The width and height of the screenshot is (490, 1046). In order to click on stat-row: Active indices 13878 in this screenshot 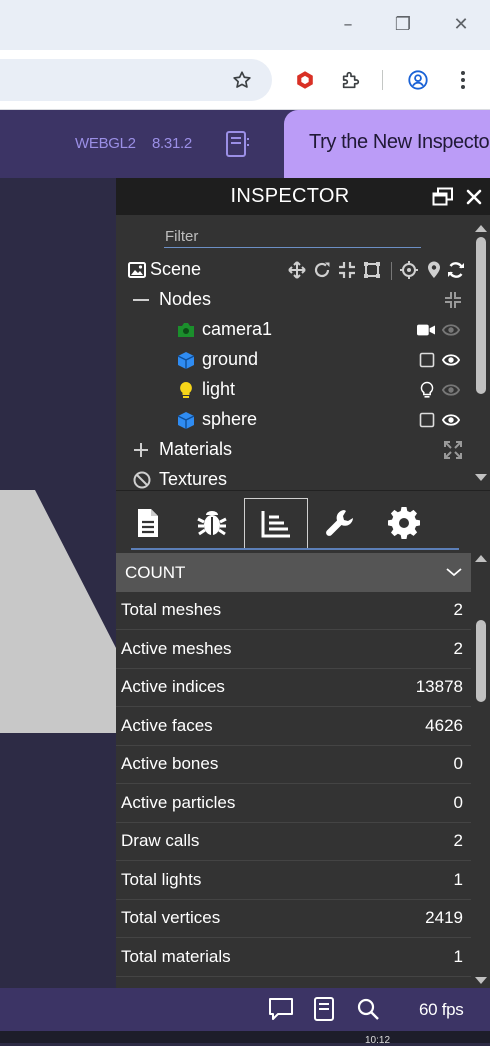, I will do `click(293, 687)`.